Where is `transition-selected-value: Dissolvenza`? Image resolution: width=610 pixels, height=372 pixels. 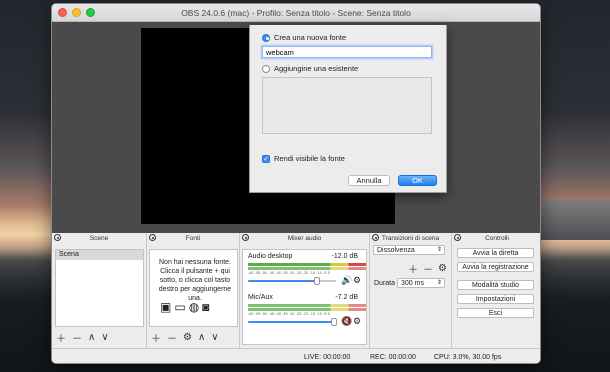
transition-selected-value: Dissolvenza is located at coordinates (396, 250).